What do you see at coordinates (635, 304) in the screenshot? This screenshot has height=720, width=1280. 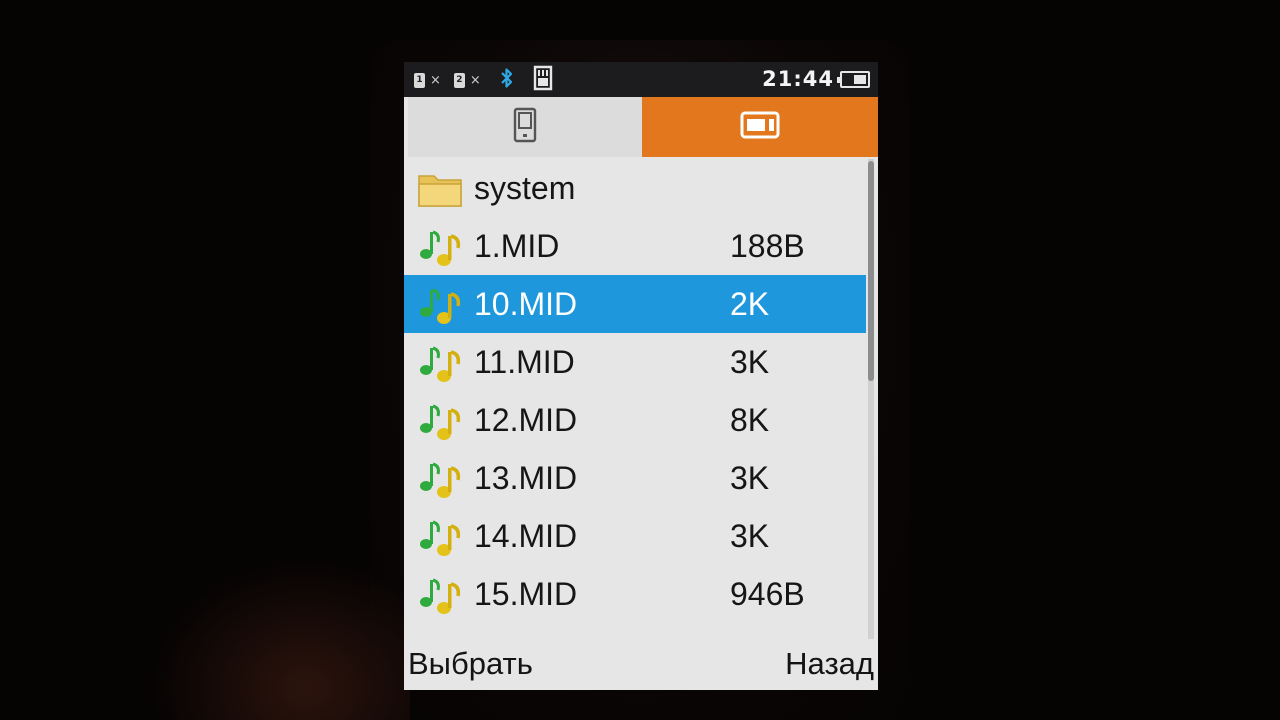 I see `list-item-file-selected: 10.MID 2K` at bounding box center [635, 304].